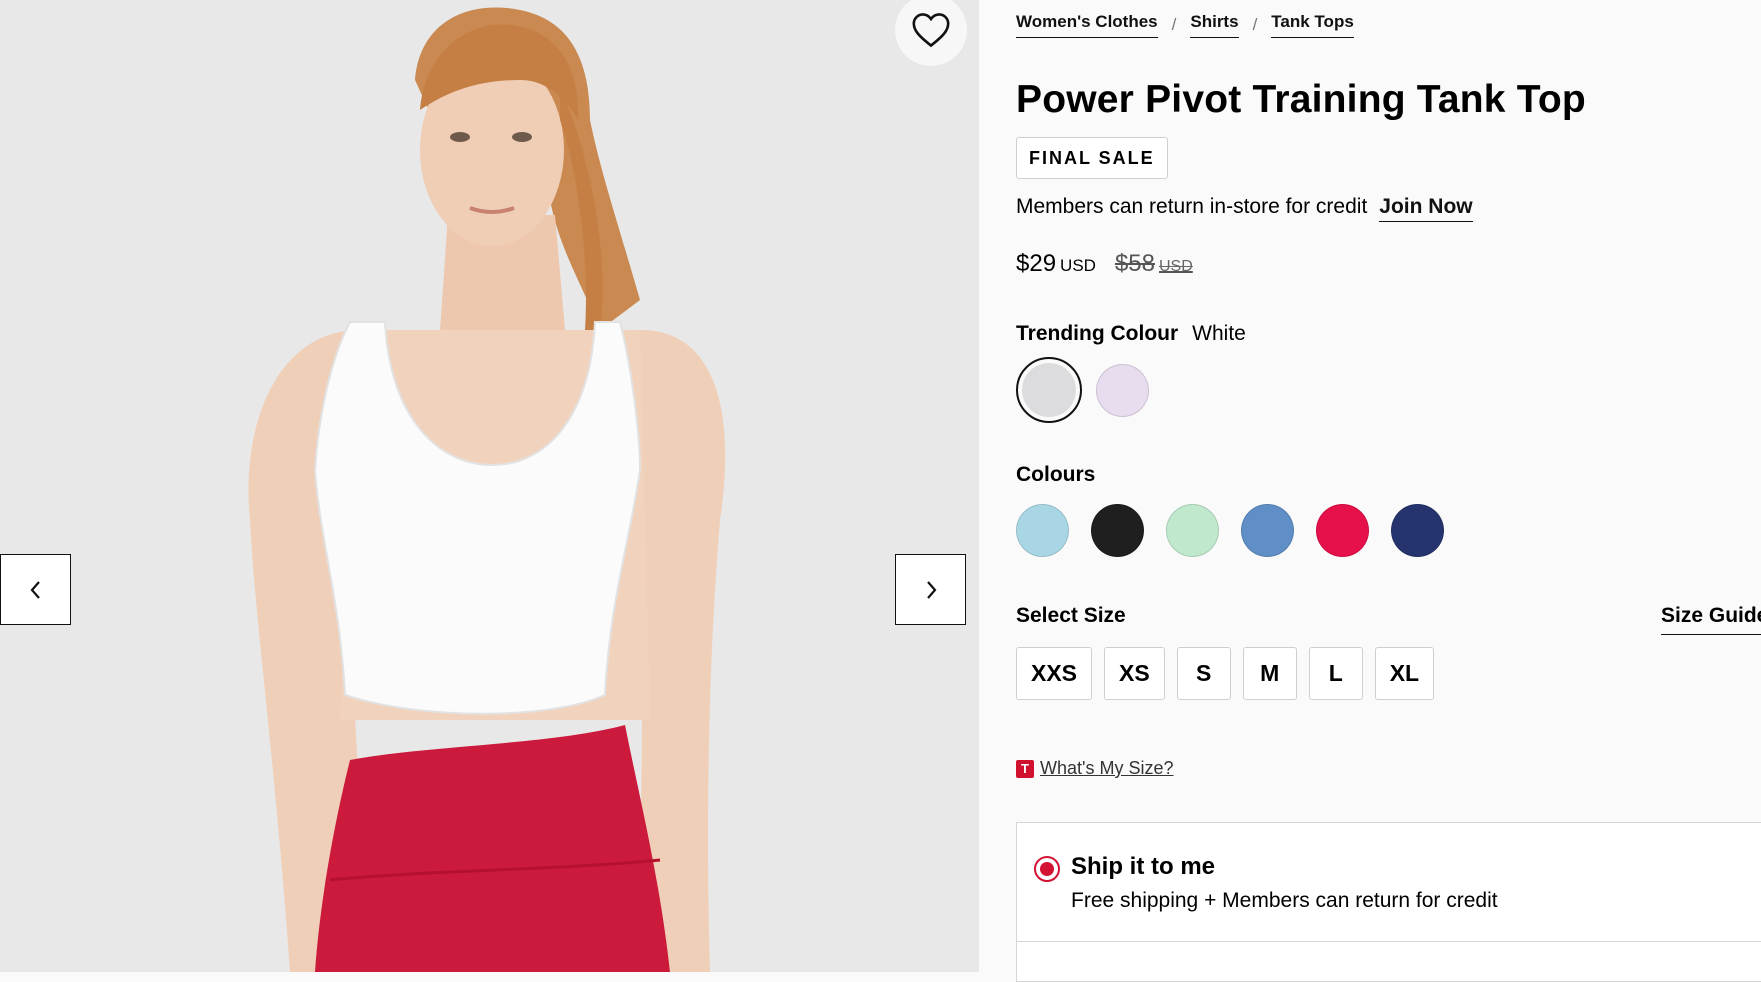  What do you see at coordinates (1711, 619) in the screenshot?
I see `size-guide-link: Size Guide` at bounding box center [1711, 619].